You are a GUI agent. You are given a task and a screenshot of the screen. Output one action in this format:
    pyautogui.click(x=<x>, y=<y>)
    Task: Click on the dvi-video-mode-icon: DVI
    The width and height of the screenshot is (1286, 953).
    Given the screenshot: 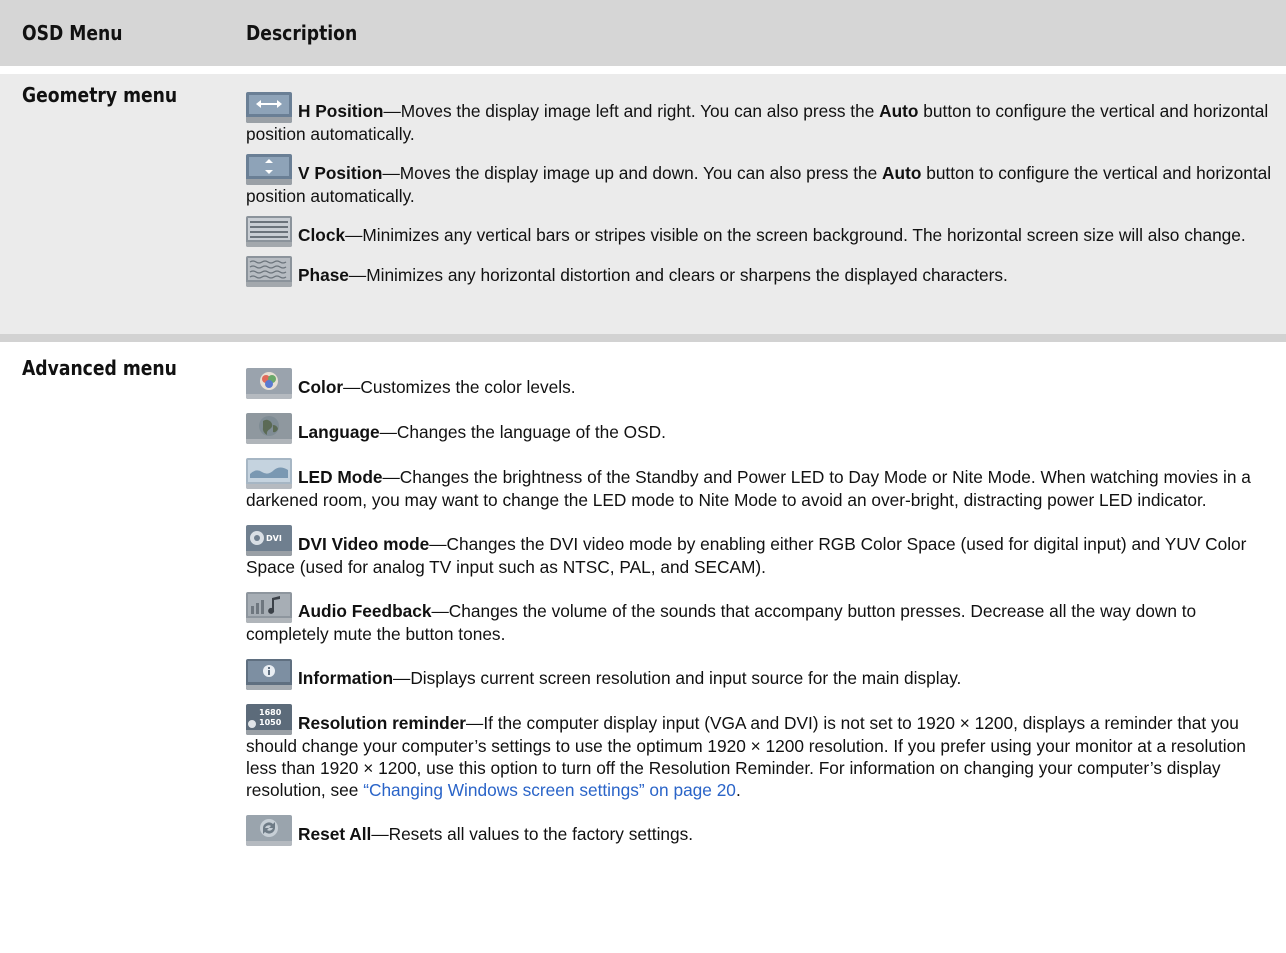 What is the action you would take?
    pyautogui.click(x=269, y=540)
    